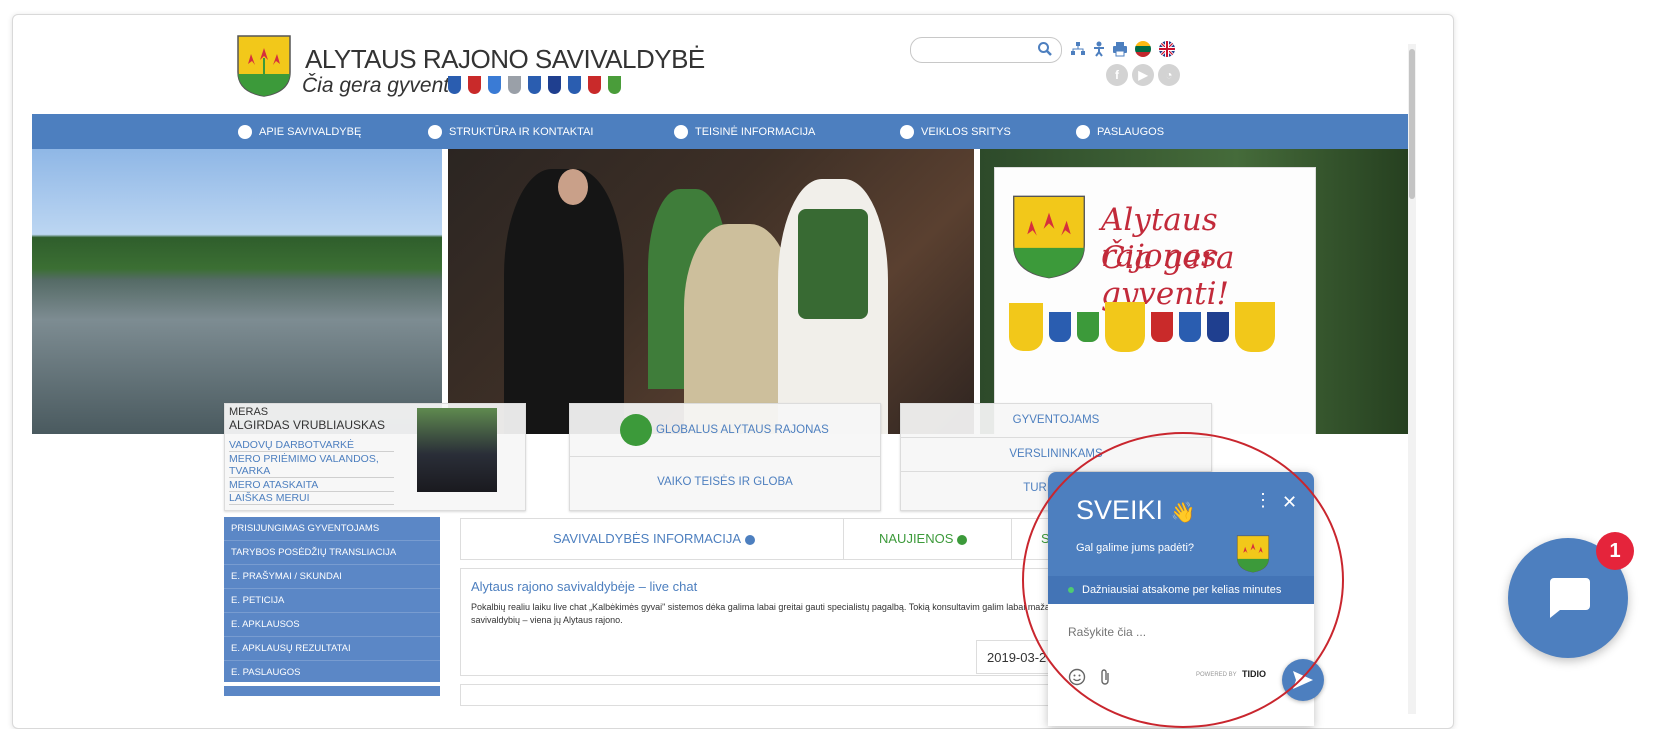 The image size is (1662, 729). Describe the element at coordinates (521, 131) in the screenshot. I see `nav-label: STRUKTŪRA IR KONTAKTAI` at that location.